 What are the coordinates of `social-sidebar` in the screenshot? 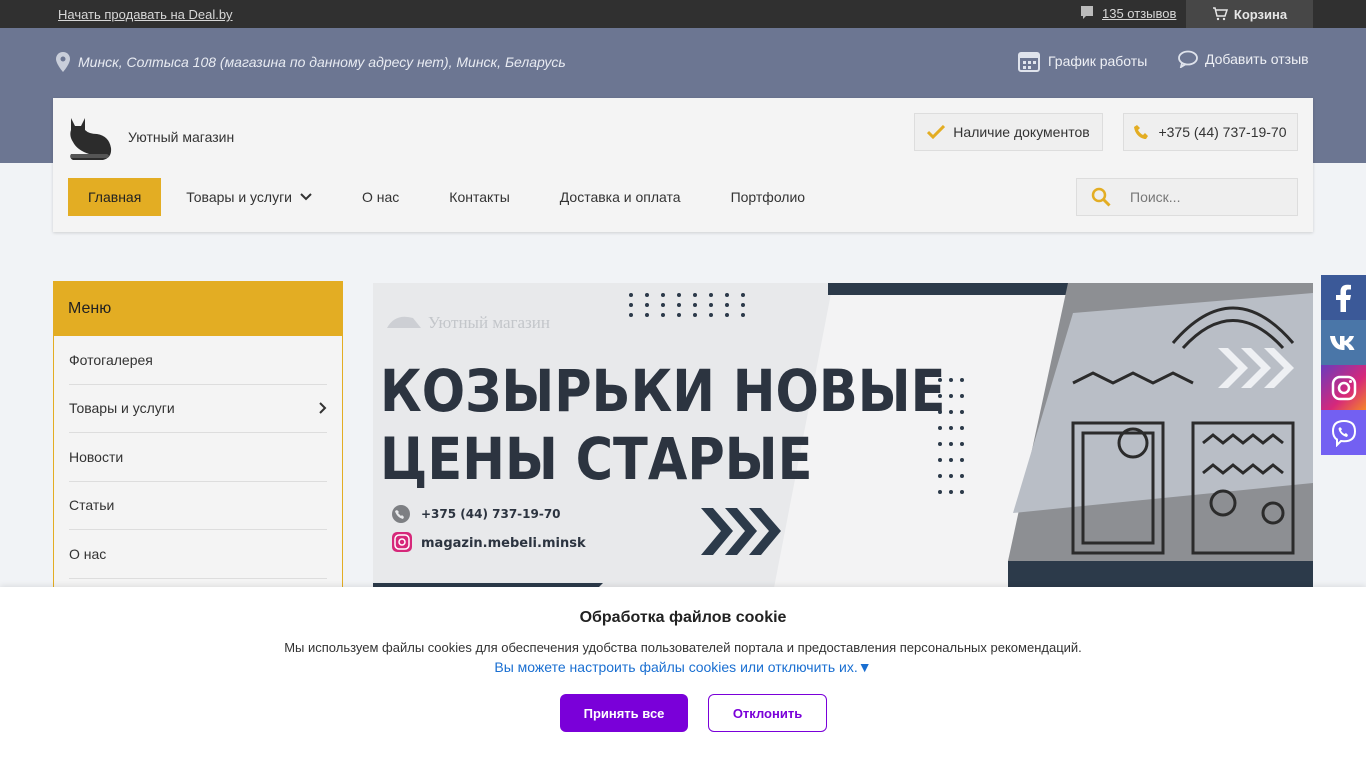 It's located at (1343, 365).